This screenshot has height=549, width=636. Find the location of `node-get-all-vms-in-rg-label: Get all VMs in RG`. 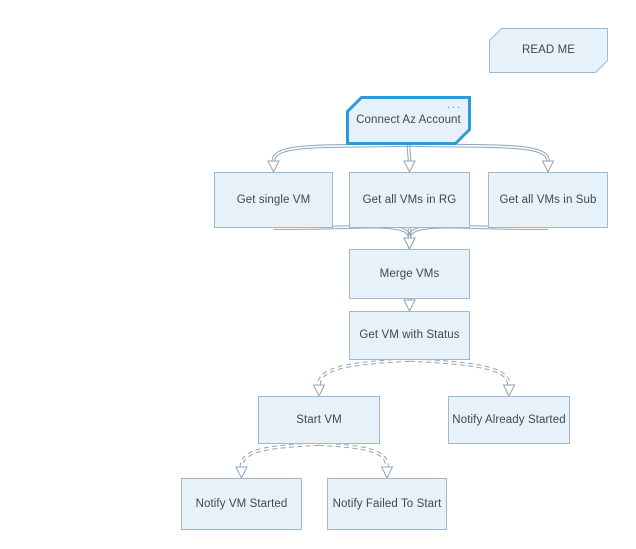

node-get-all-vms-in-rg-label: Get all VMs in RG is located at coordinates (409, 199).